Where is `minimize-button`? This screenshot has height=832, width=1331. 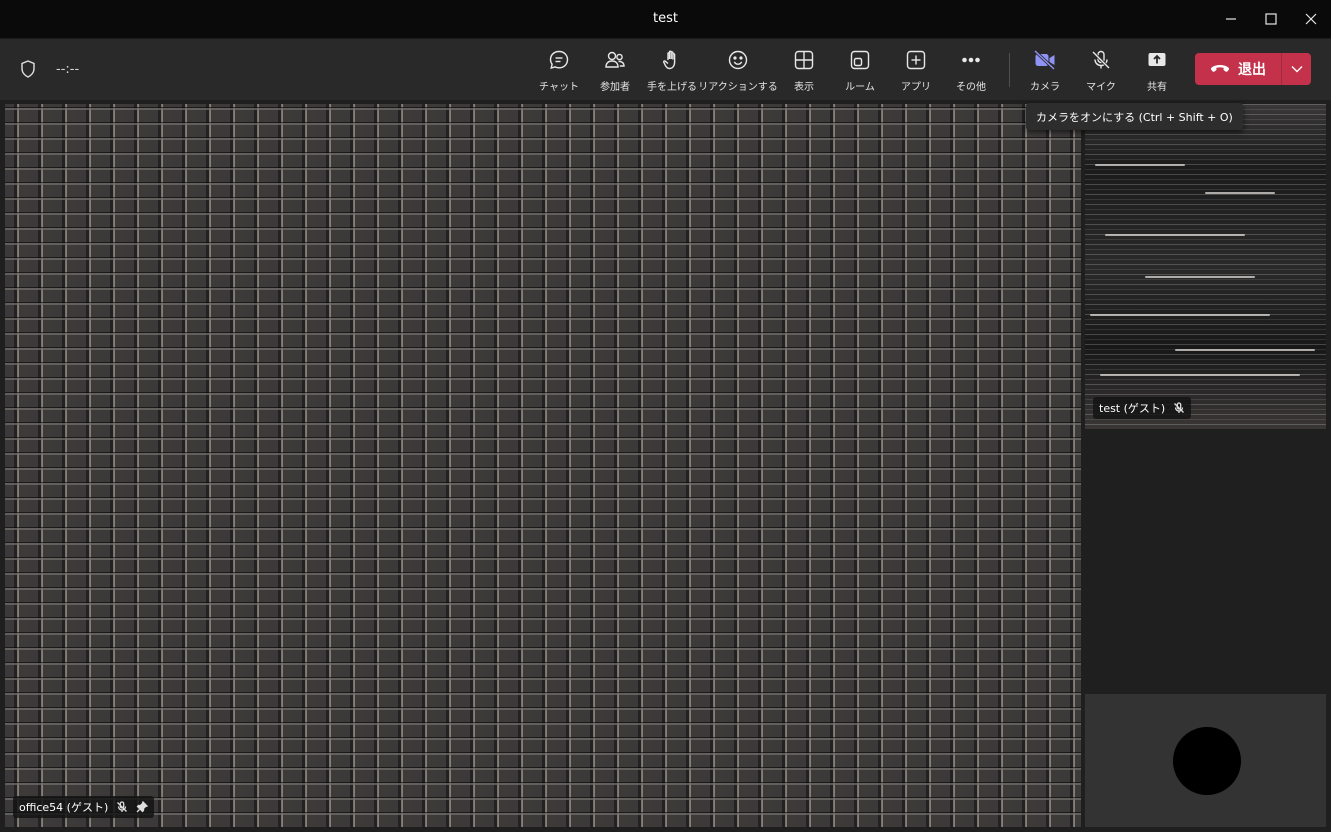
minimize-button is located at coordinates (1231, 19).